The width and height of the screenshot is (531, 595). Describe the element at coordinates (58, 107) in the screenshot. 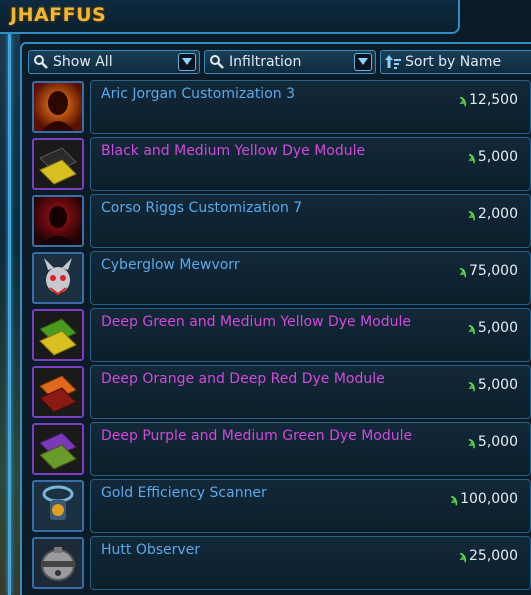

I see `cathar-portrait-icon` at that location.